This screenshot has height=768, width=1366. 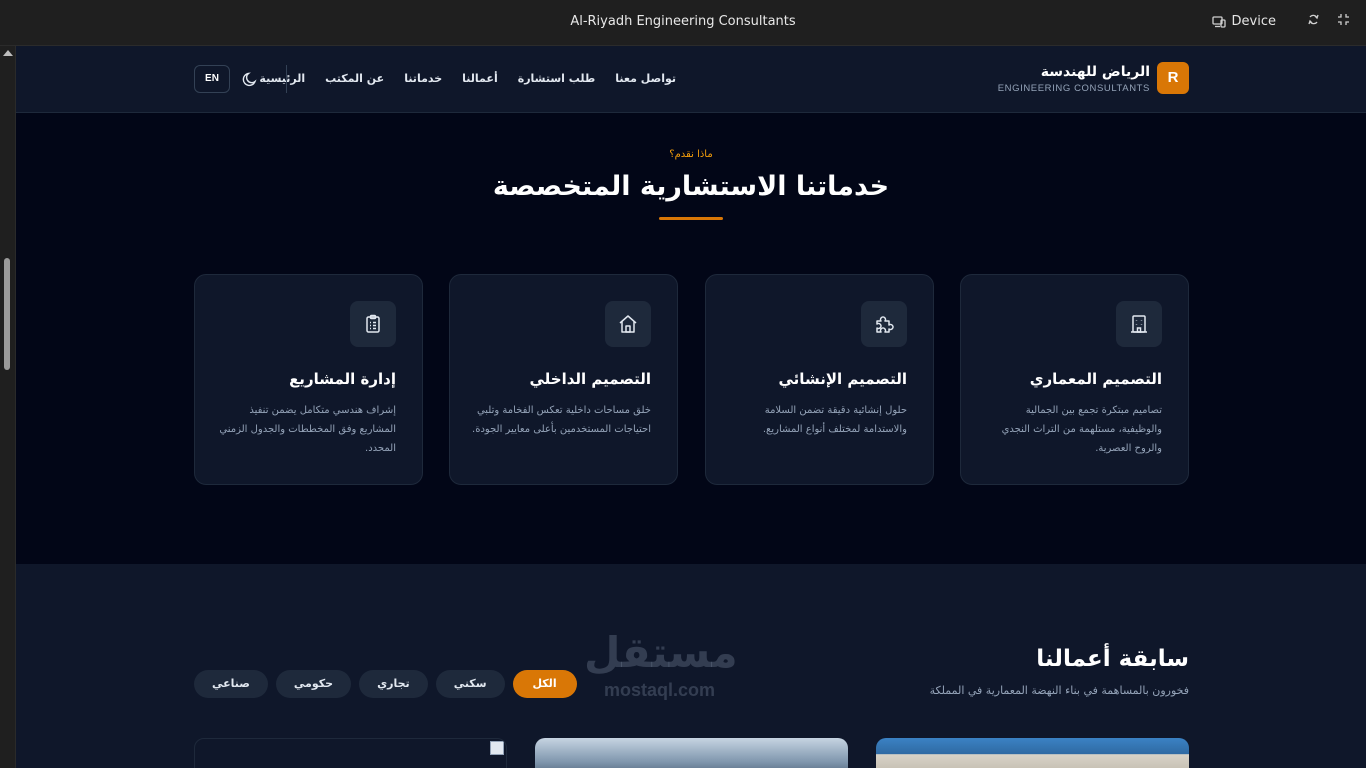 I want to click on nav-divider, so click(x=286, y=79).